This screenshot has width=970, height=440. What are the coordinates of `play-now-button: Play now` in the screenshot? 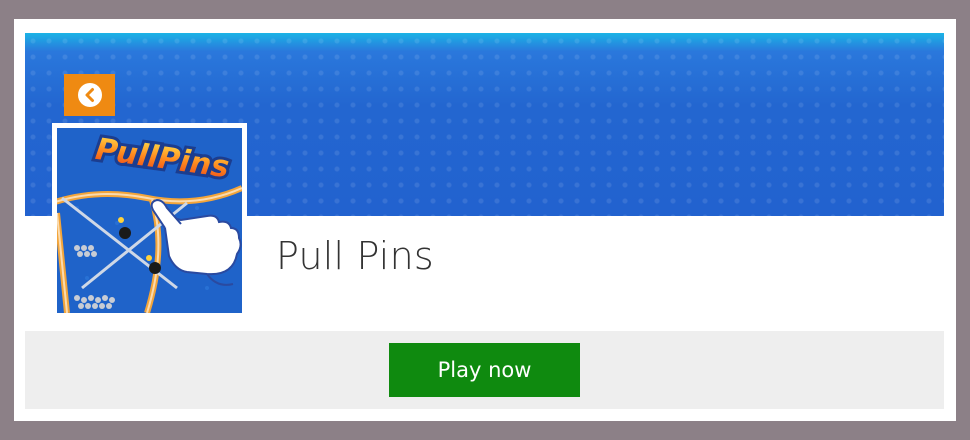 It's located at (484, 370).